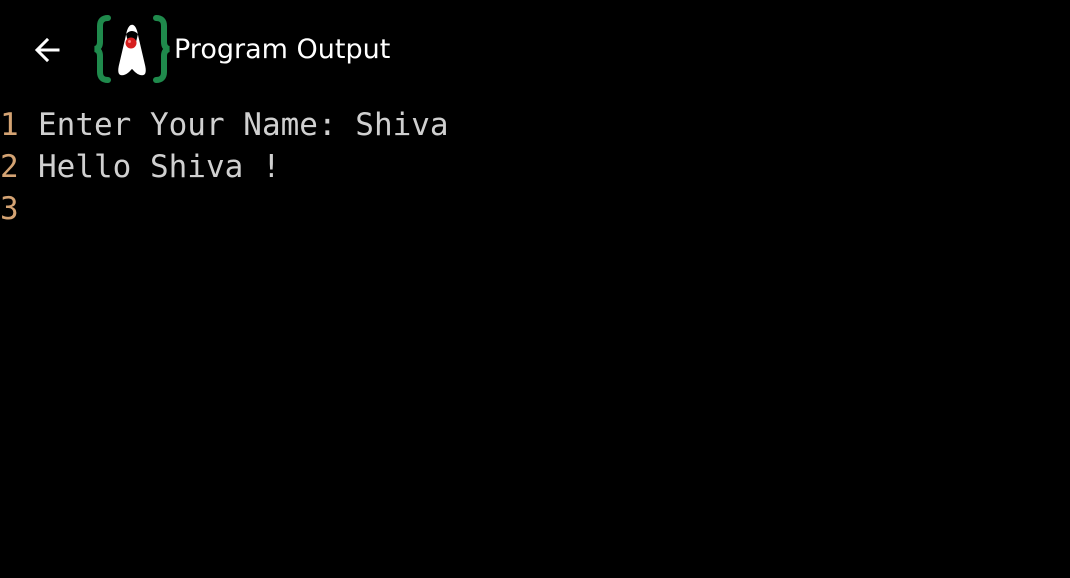 The image size is (1070, 578). Describe the element at coordinates (282, 49) in the screenshot. I see `page-title: Program Output` at that location.